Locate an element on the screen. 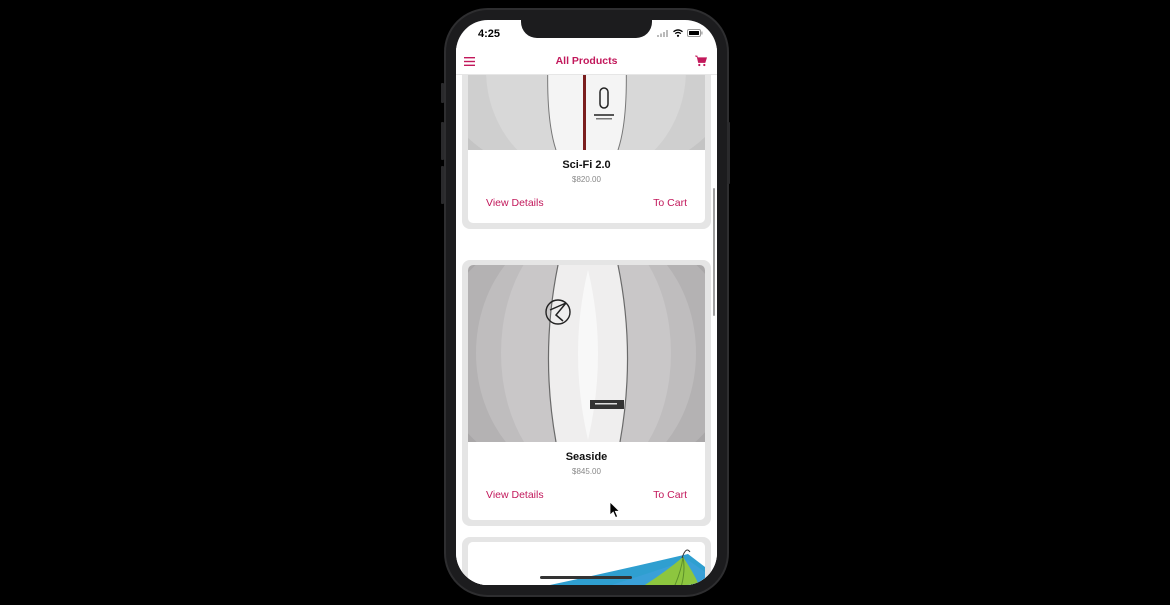 The width and height of the screenshot is (1170, 605). product-price: $845.00 is located at coordinates (586, 471).